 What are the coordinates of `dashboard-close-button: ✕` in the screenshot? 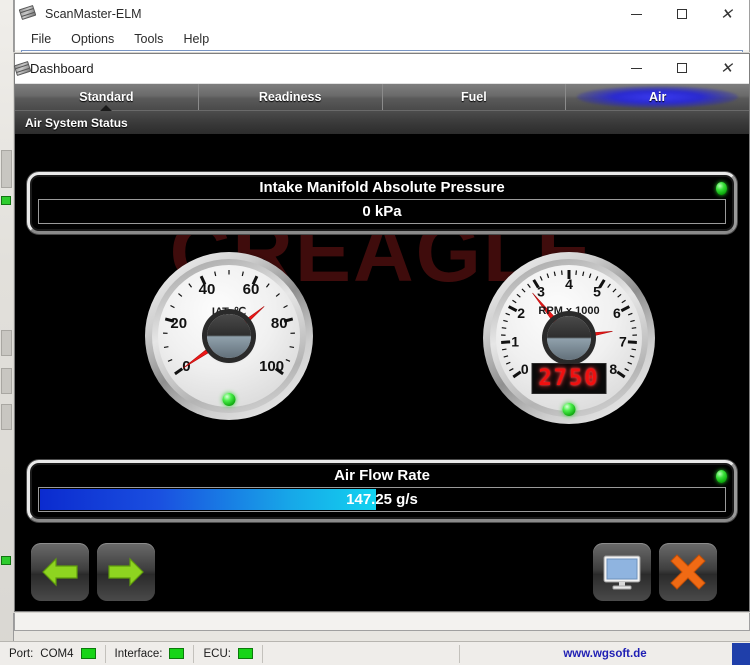 It's located at (726, 68).